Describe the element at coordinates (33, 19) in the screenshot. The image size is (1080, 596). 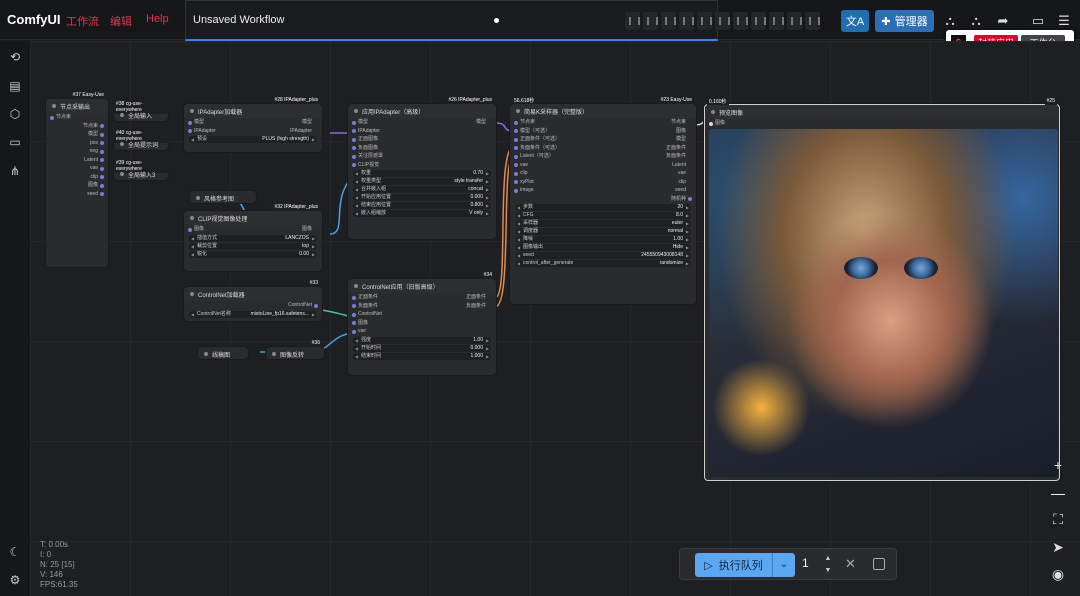
I see `app-logo: ComfyUI` at that location.